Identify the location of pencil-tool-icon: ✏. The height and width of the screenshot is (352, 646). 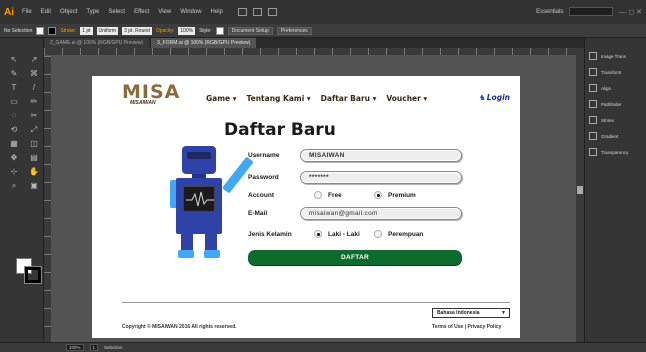
(34, 102).